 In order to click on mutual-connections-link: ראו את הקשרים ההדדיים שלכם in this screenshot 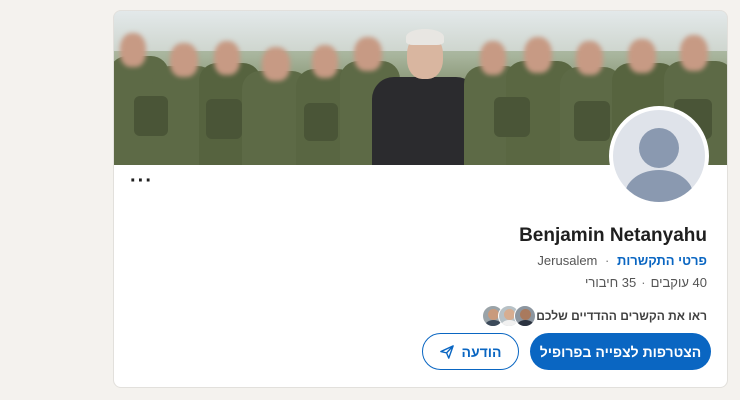, I will do `click(590, 316)`.